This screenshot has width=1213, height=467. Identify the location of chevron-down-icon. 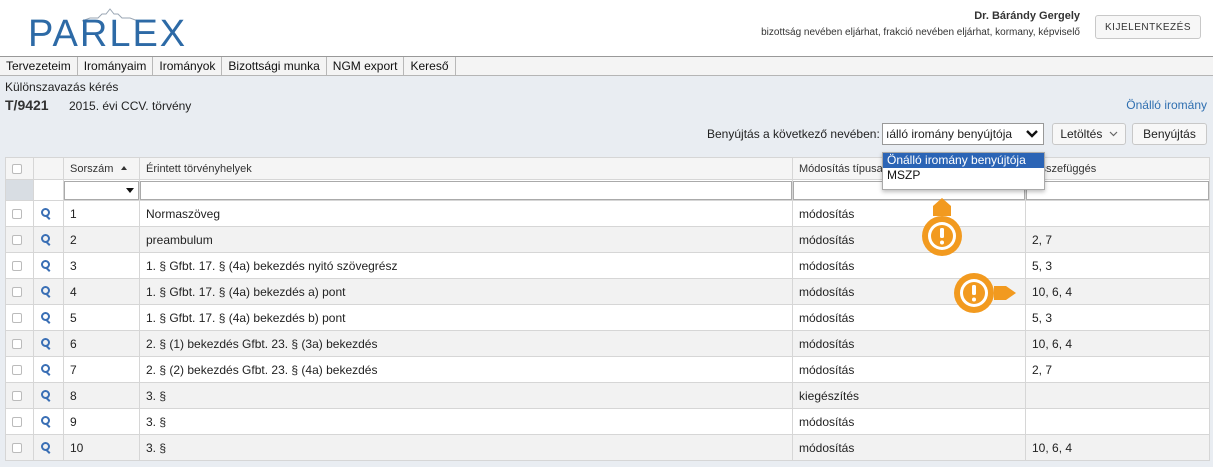
(1032, 134).